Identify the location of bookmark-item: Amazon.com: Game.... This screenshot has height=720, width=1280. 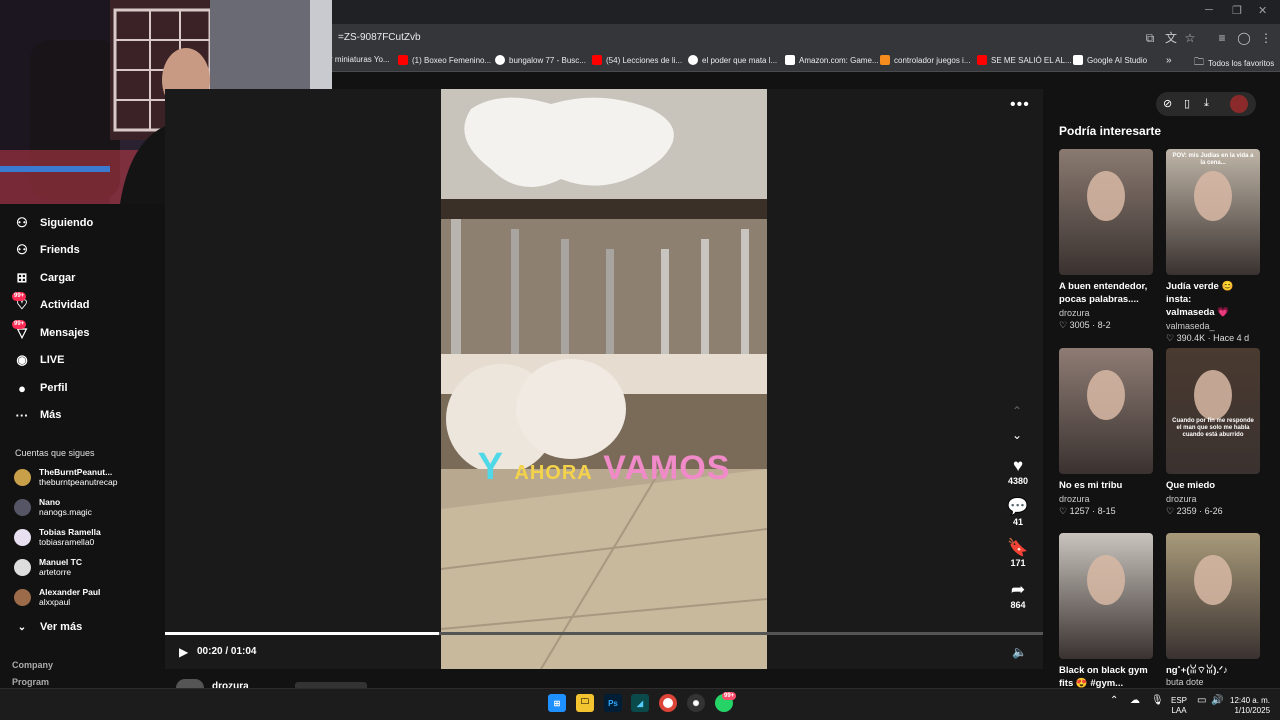
(832, 60).